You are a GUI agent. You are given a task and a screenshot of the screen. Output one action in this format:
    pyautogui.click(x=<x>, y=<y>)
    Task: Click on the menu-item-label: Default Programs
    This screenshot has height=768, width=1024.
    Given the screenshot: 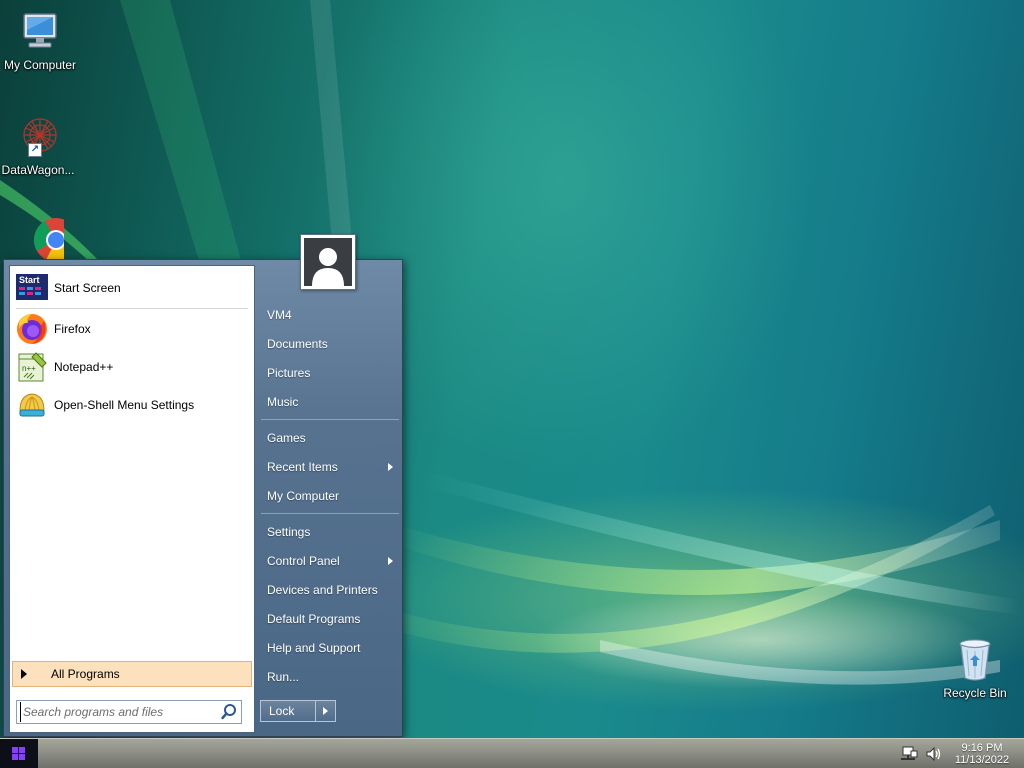 What is the action you would take?
    pyautogui.click(x=314, y=619)
    